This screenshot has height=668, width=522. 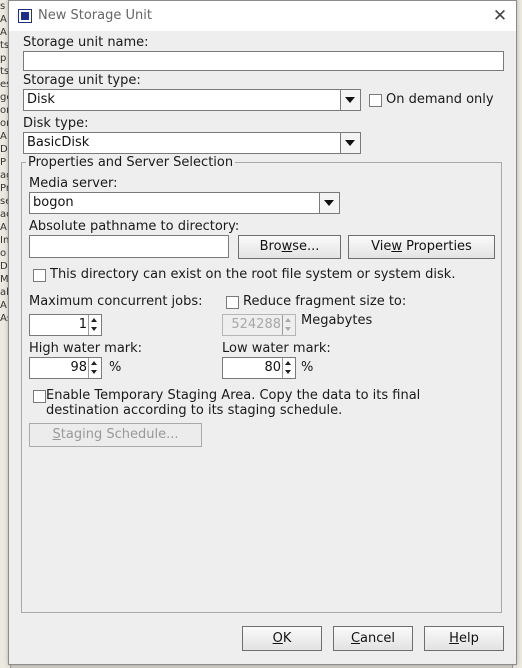 I want to click on browse-label-mnemonic: w, so click(x=287, y=246).